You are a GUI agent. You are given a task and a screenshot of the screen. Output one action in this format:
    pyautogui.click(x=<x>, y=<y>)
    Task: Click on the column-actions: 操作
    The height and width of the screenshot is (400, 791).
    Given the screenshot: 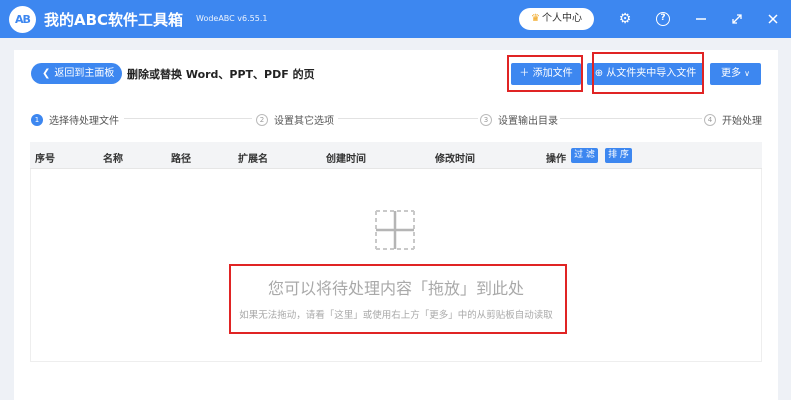 What is the action you would take?
    pyautogui.click(x=556, y=159)
    